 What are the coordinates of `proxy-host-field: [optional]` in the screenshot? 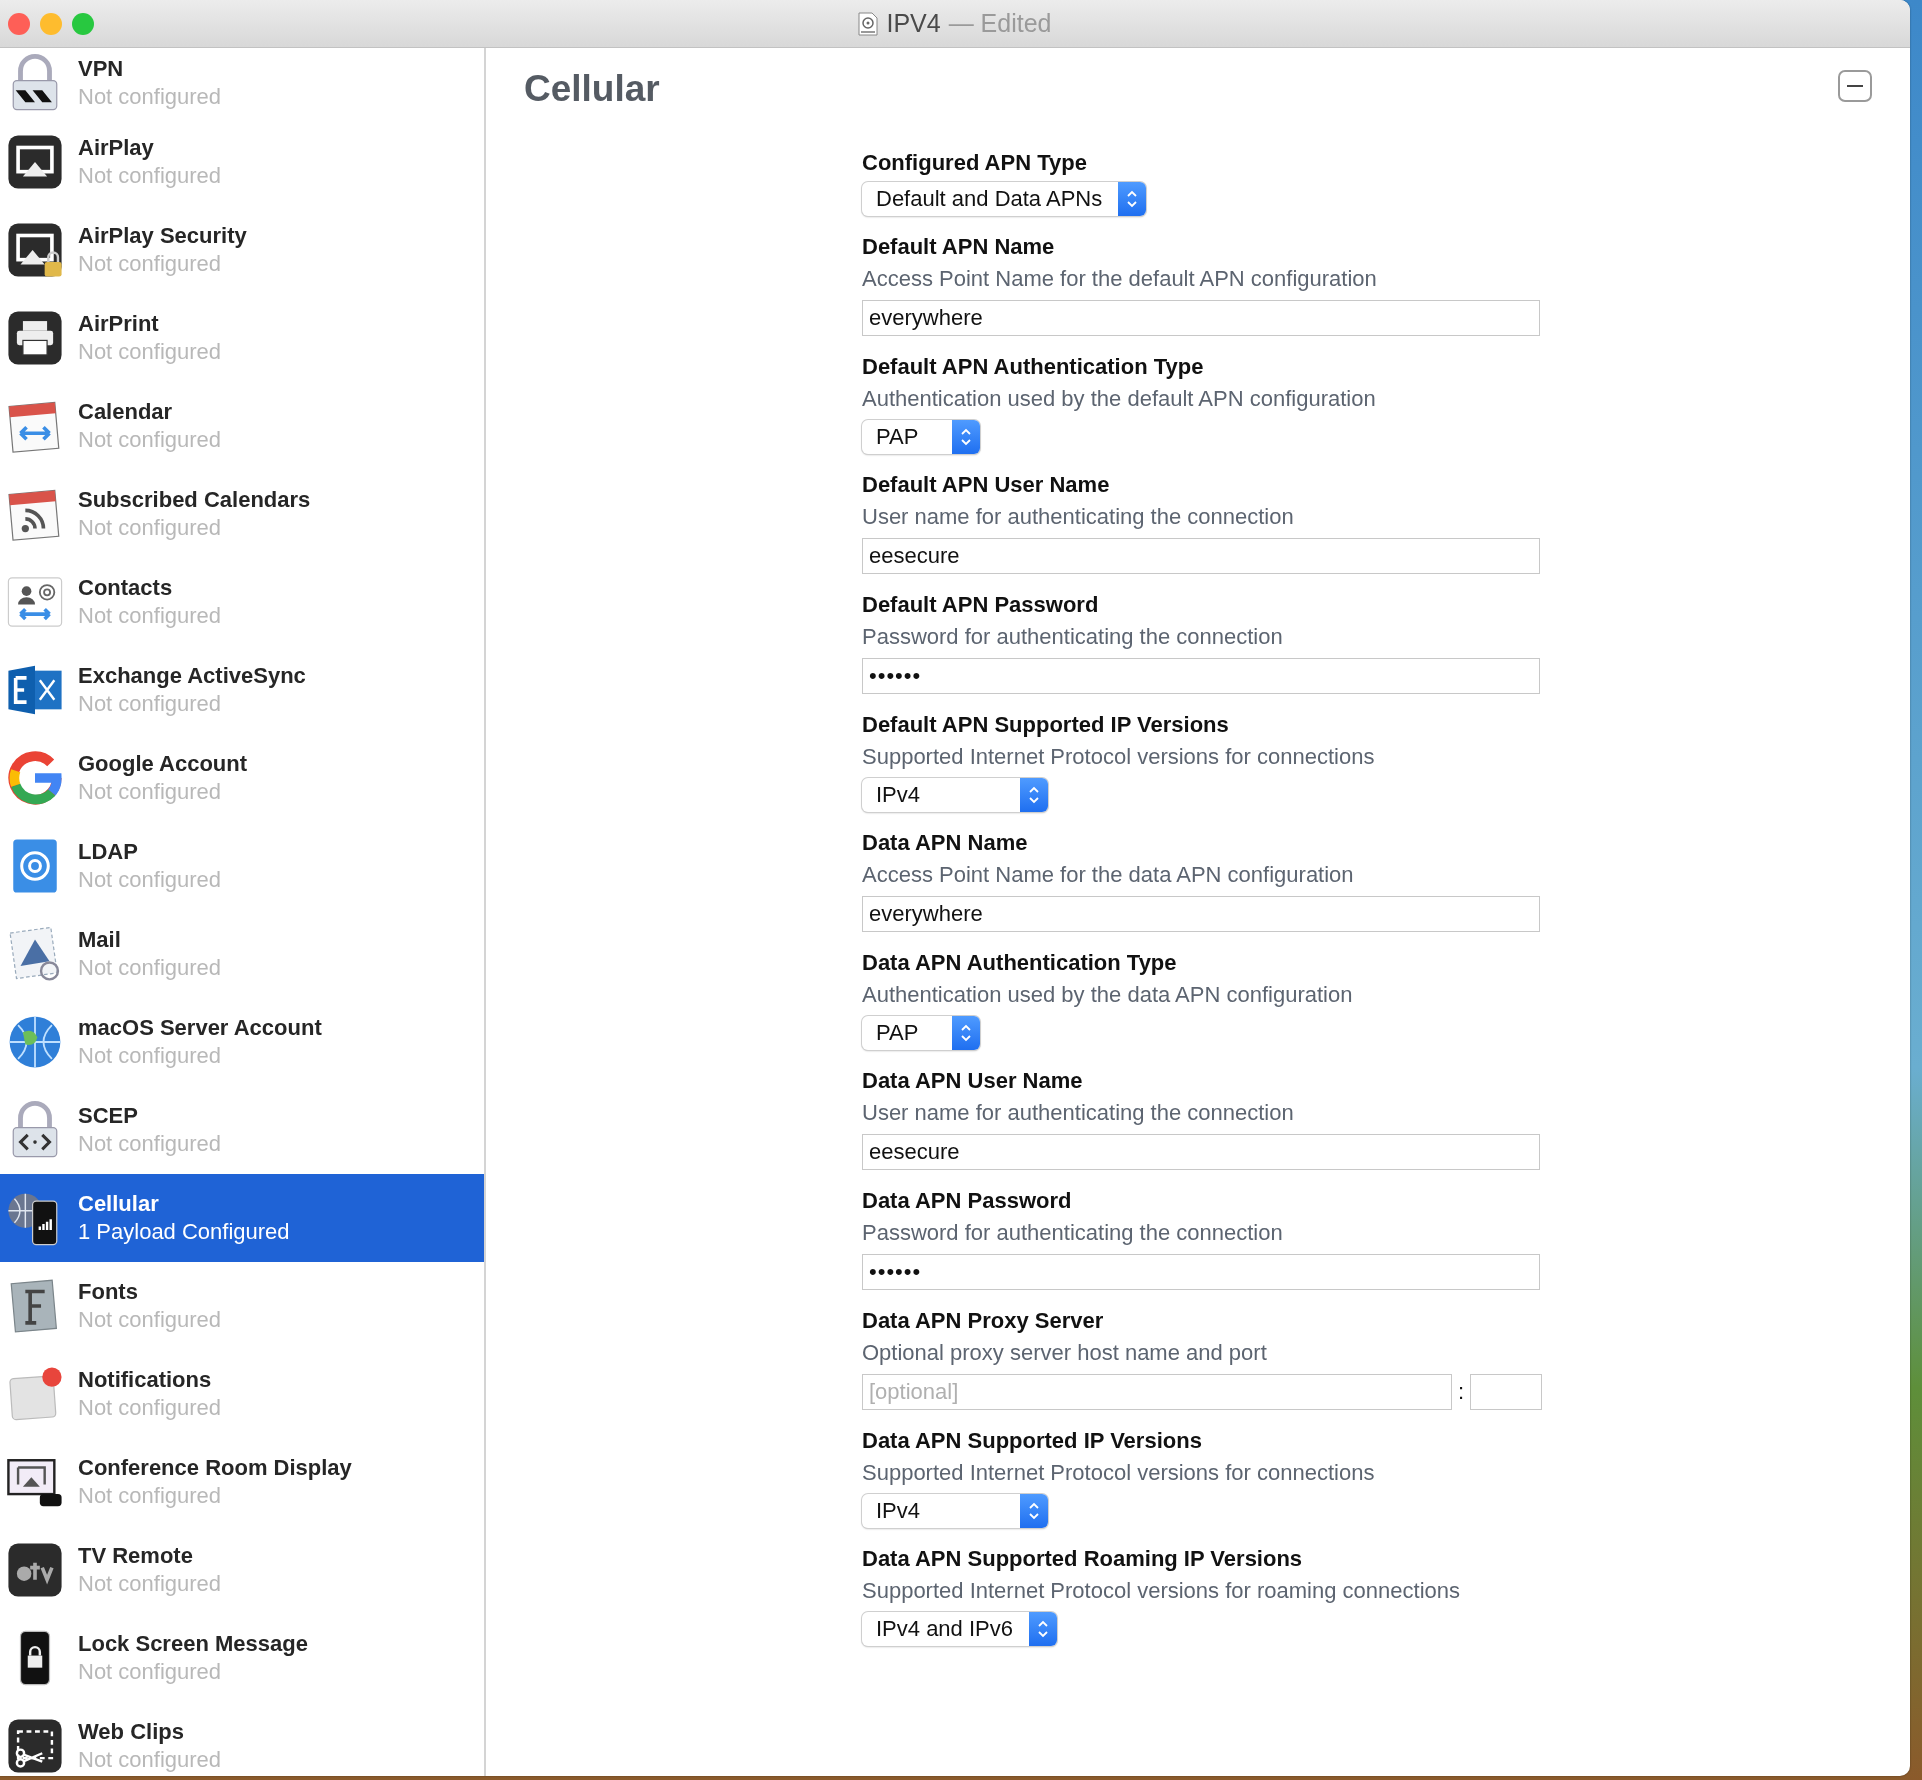 It's located at (1157, 1392).